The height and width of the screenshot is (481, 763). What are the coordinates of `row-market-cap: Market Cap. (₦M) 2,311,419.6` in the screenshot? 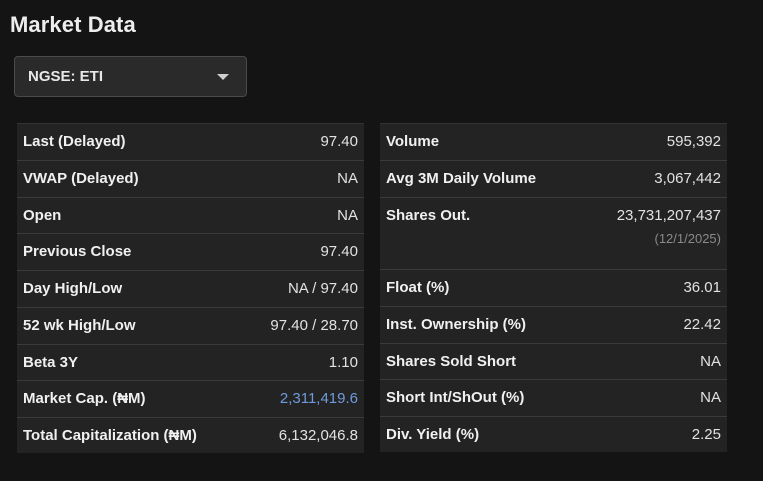 It's located at (190, 398).